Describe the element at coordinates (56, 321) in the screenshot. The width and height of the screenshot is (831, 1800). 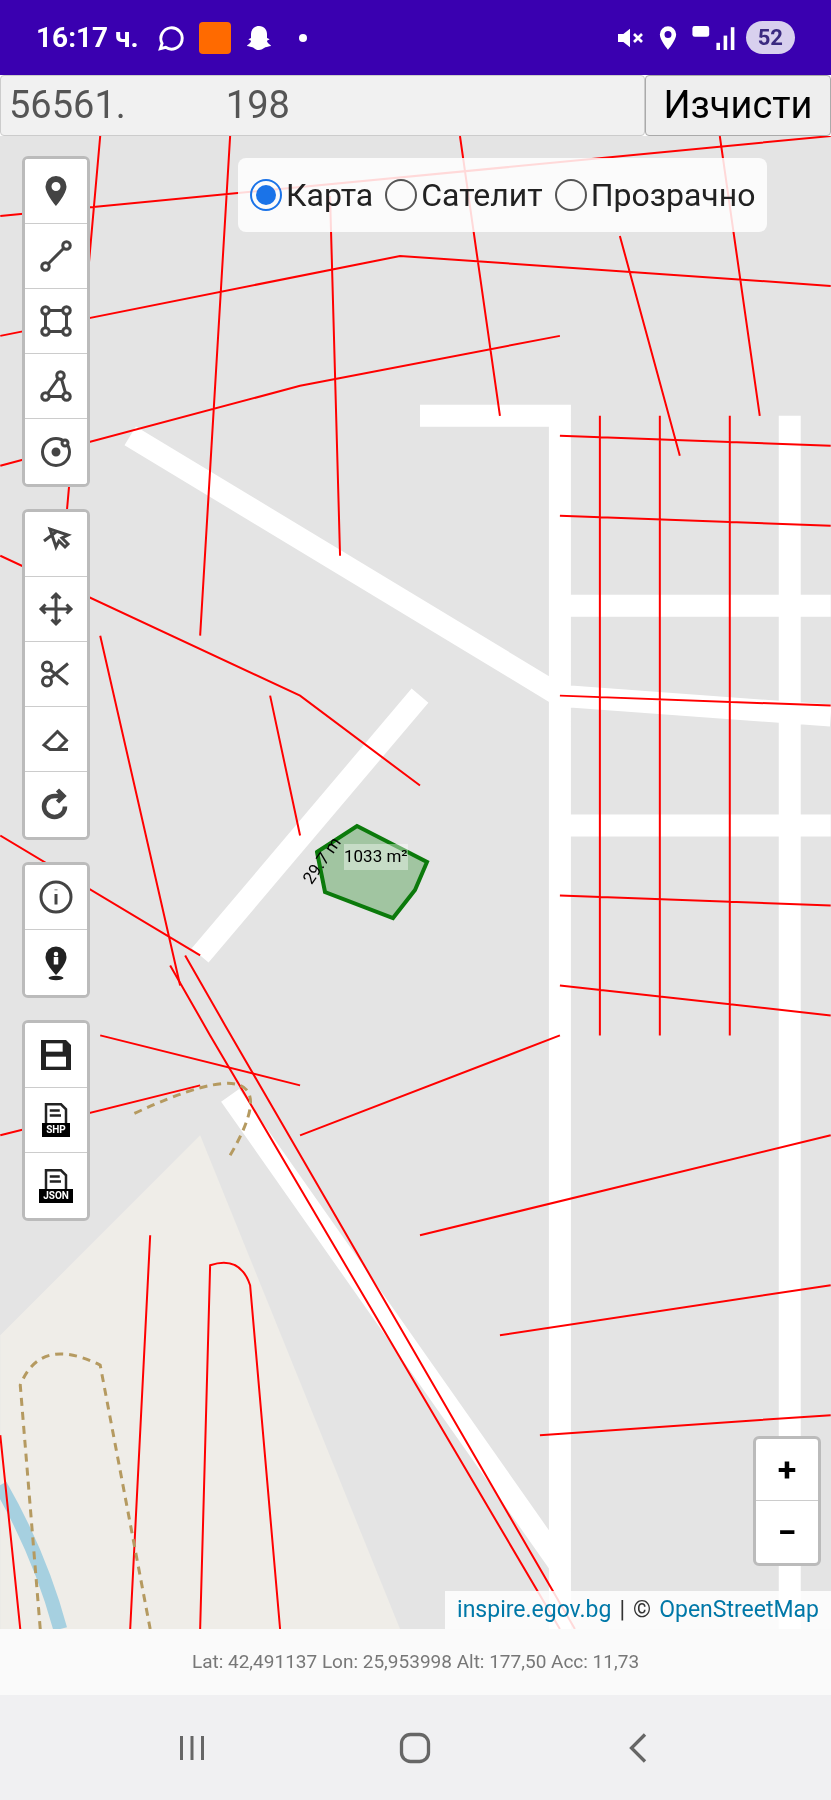
I see `rectangle-icon` at that location.